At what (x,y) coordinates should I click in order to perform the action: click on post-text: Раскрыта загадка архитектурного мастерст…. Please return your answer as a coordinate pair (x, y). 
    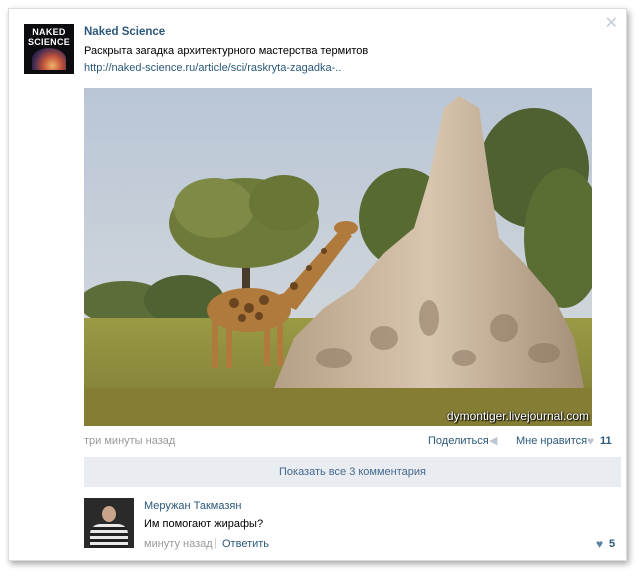
    Looking at the image, I should click on (226, 51).